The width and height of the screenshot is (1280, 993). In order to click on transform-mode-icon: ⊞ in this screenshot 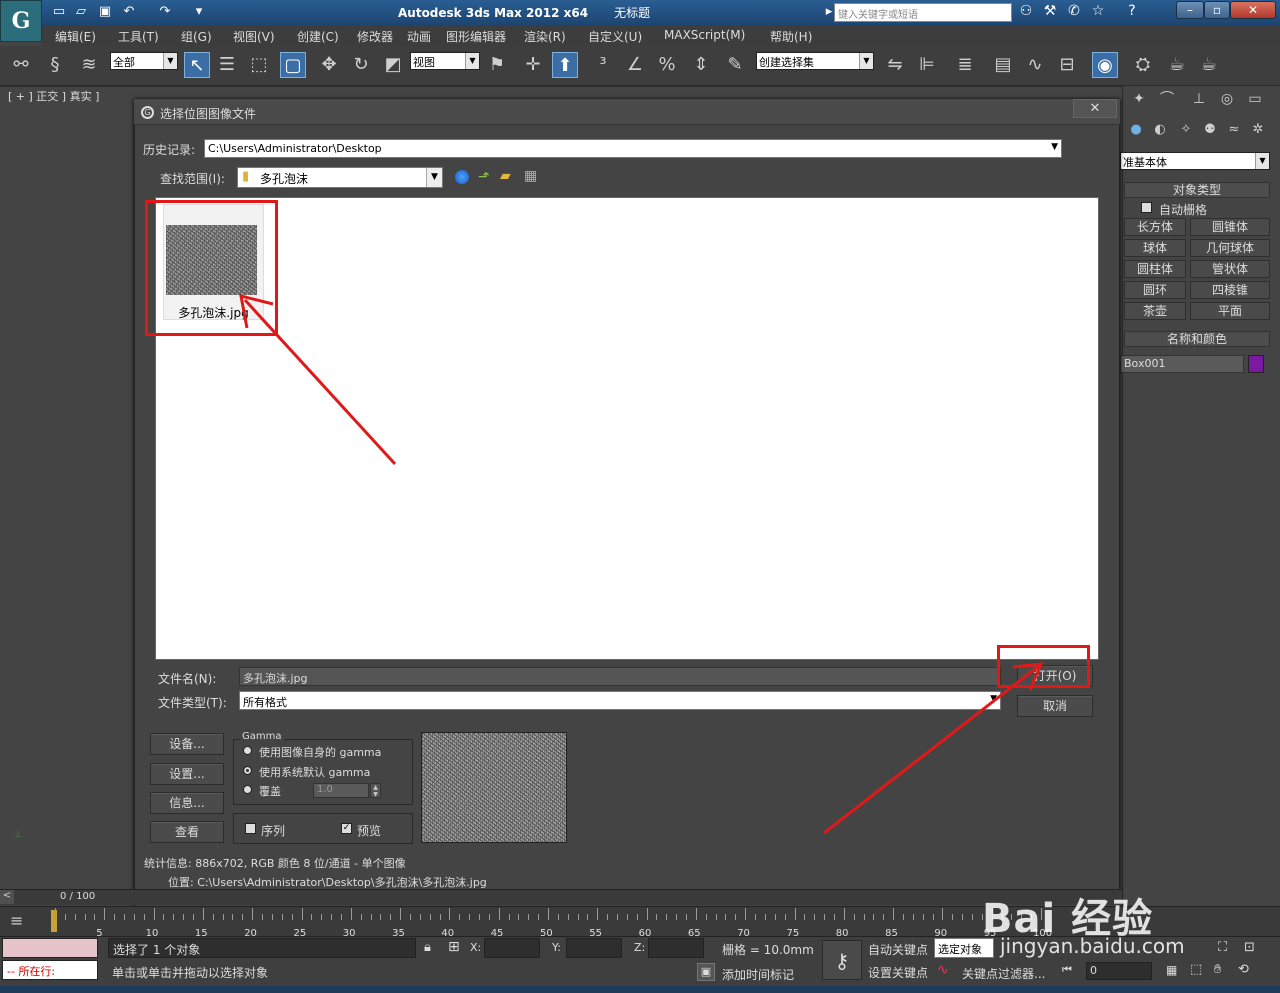, I will do `click(454, 947)`.